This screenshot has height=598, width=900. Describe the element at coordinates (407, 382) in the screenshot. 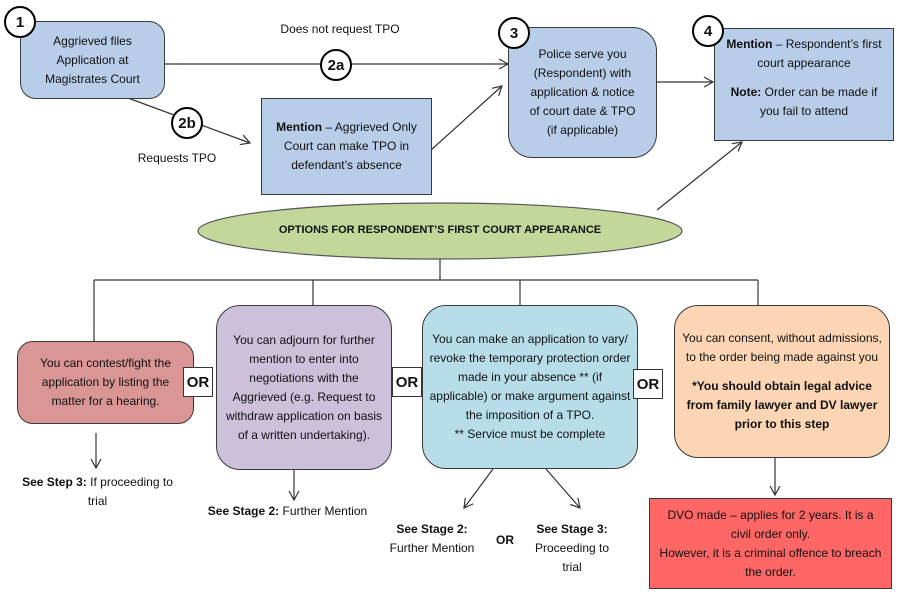

I see `or-label-2: OR` at that location.